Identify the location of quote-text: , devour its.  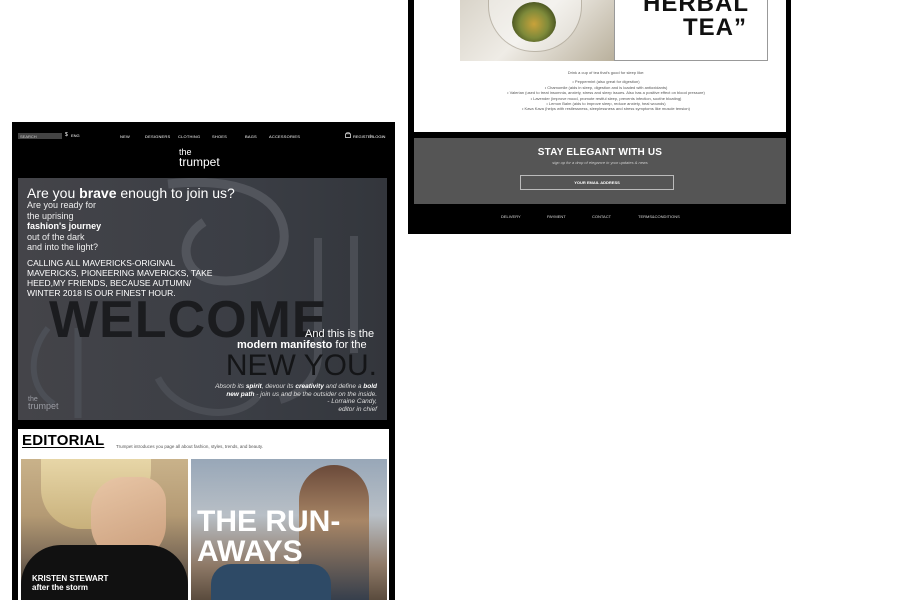
(278, 386).